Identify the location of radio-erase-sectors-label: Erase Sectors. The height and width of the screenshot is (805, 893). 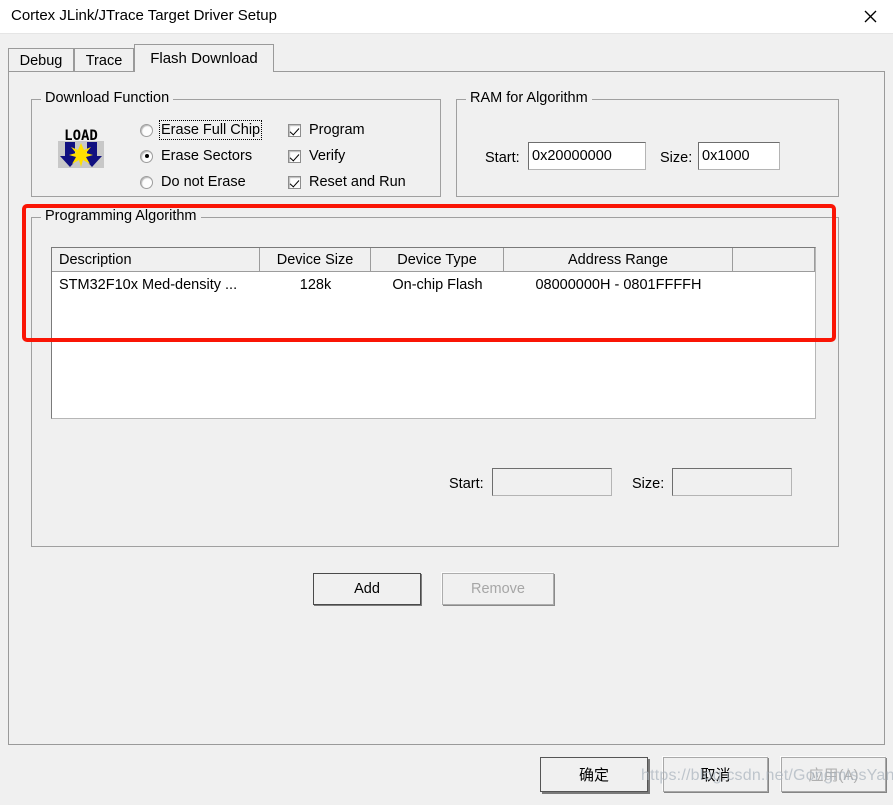
(207, 156).